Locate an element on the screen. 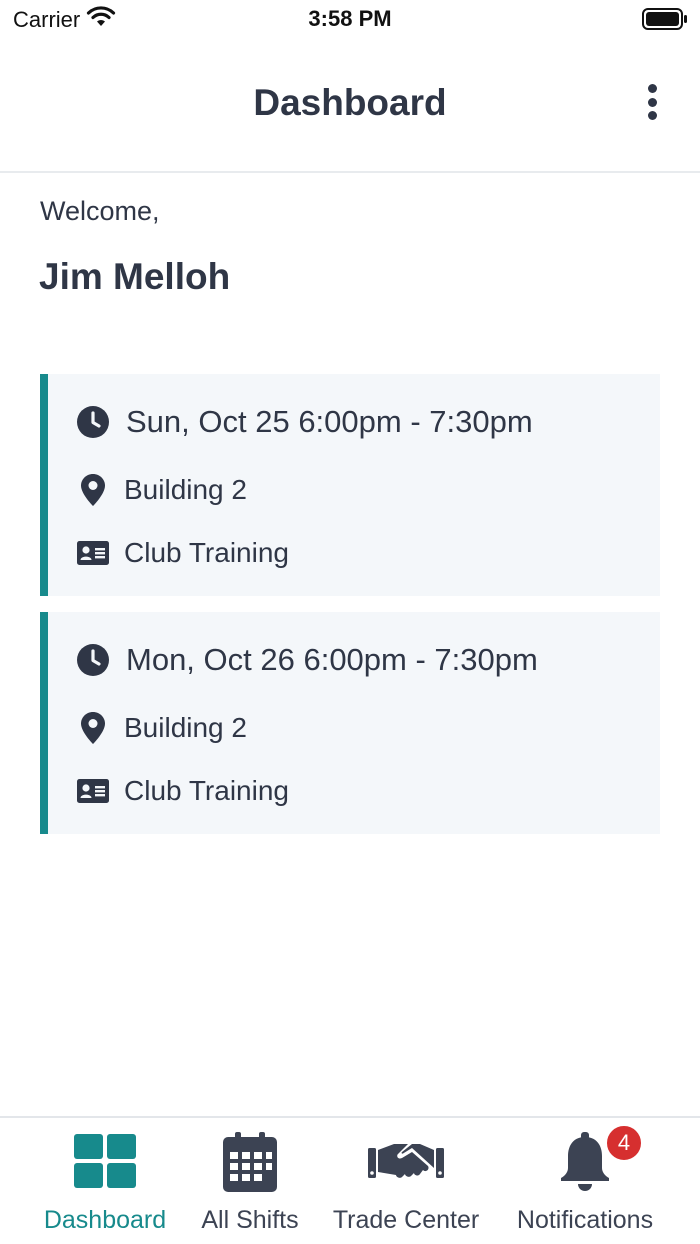  notification-badge: 4 is located at coordinates (624, 1143).